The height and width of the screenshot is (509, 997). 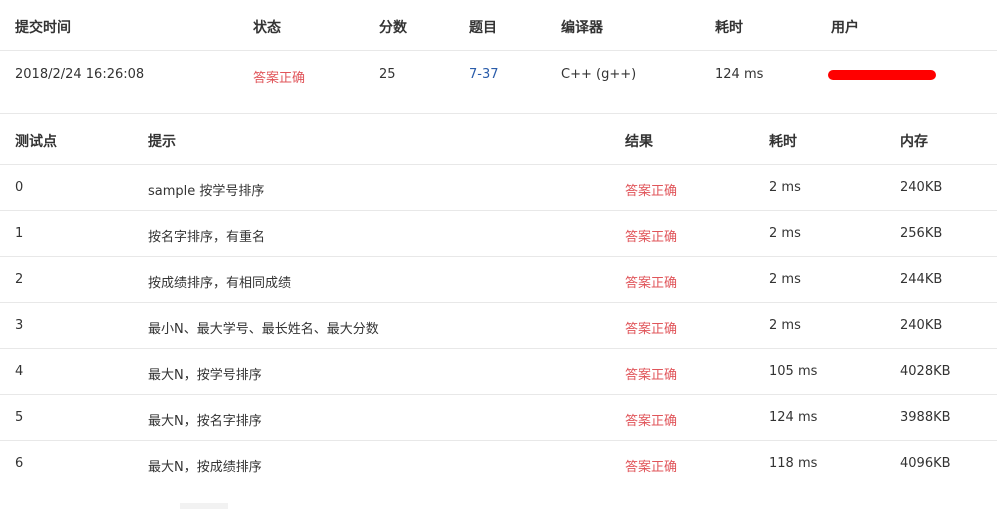 What do you see at coordinates (498, 371) in the screenshot?
I see `table-row: 4 最大N，按学号排序 答案正确 105 ms 4028KB` at bounding box center [498, 371].